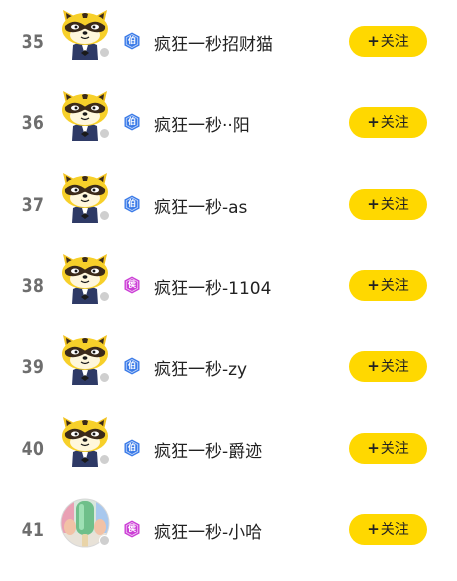 This screenshot has width=457, height=581. What do you see at coordinates (33, 42) in the screenshot?
I see `rank-number: 35` at bounding box center [33, 42].